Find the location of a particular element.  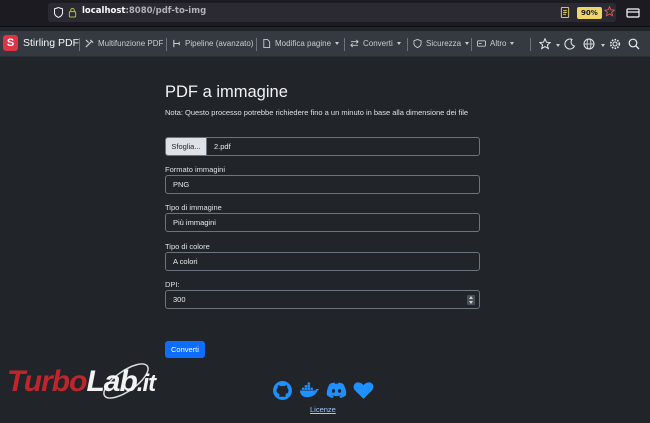

page-title: PDF a immagine is located at coordinates (226, 92).